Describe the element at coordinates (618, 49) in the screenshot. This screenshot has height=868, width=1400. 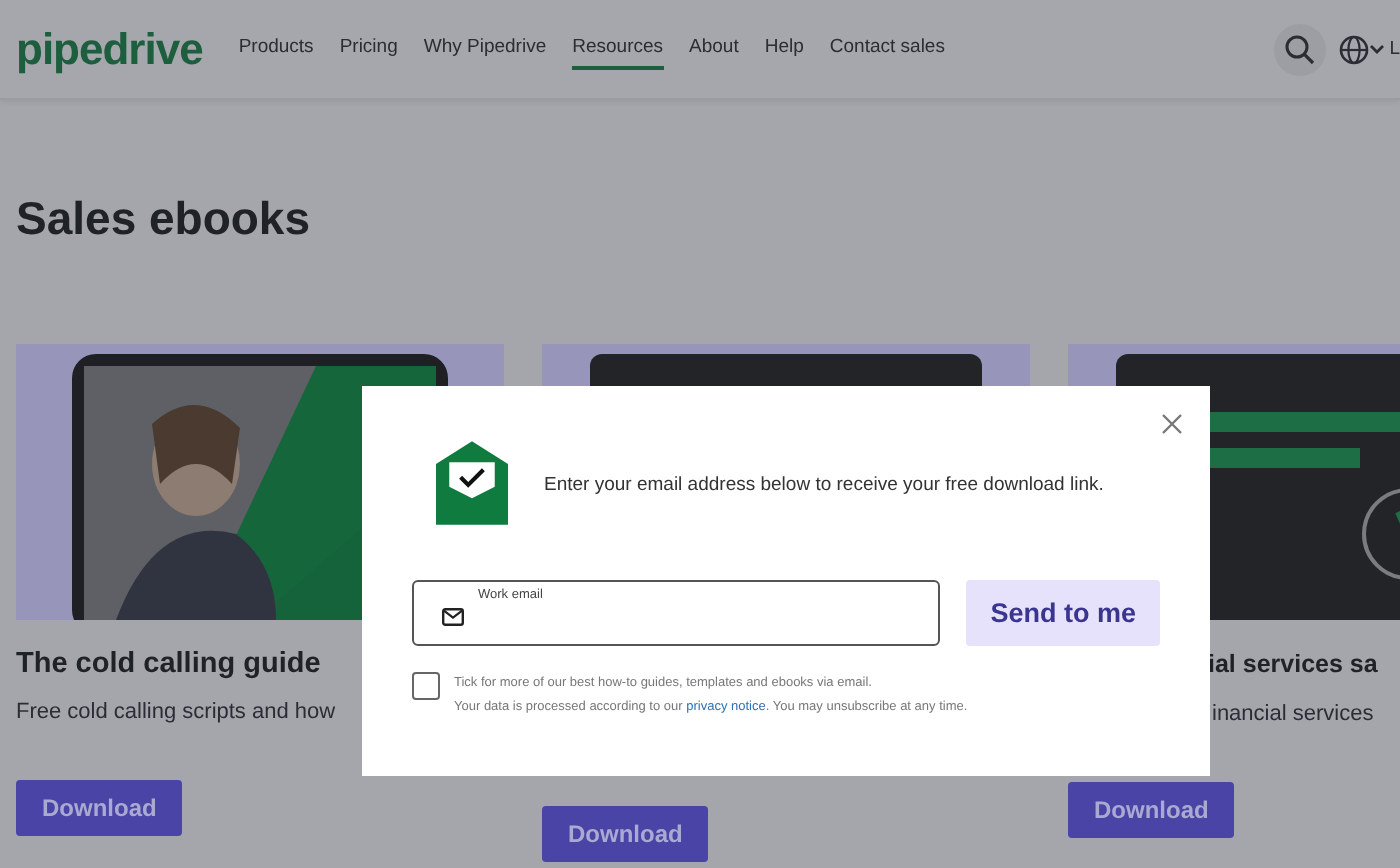
I see `nav-link: Resources` at that location.